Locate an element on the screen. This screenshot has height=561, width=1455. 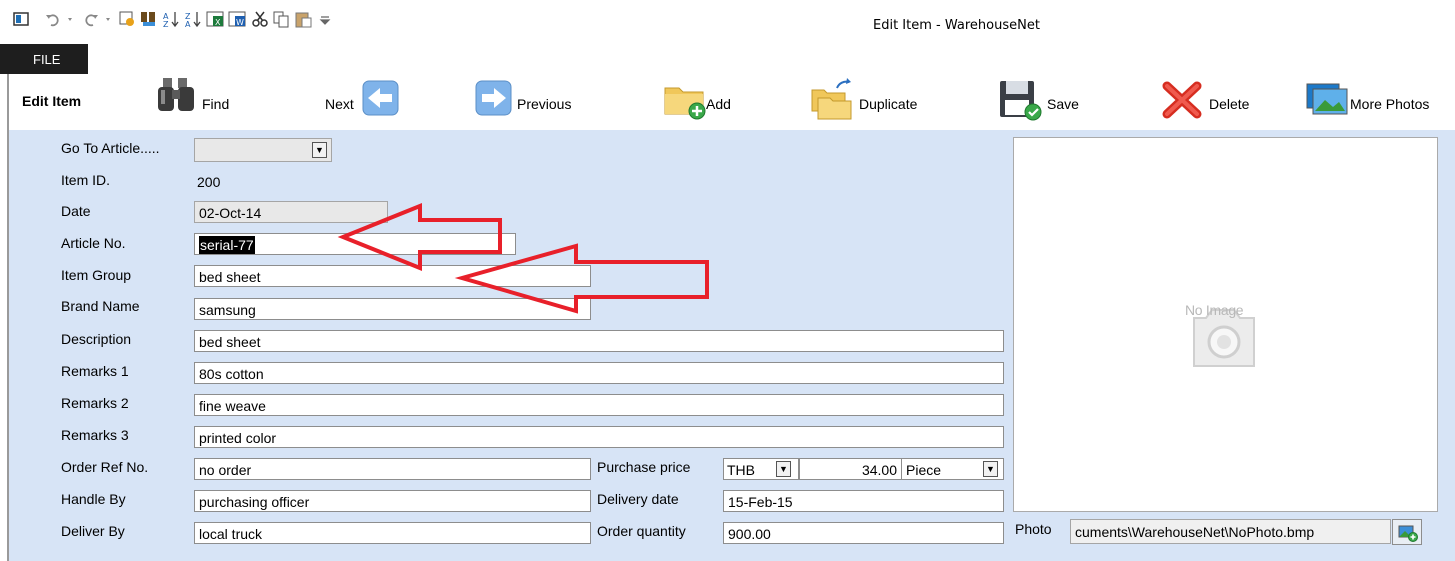
annotation-arrows is located at coordinates (523, 258).